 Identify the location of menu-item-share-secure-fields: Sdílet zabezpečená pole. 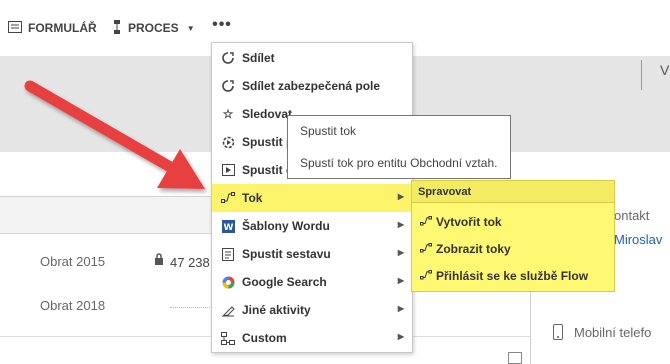
(312, 86).